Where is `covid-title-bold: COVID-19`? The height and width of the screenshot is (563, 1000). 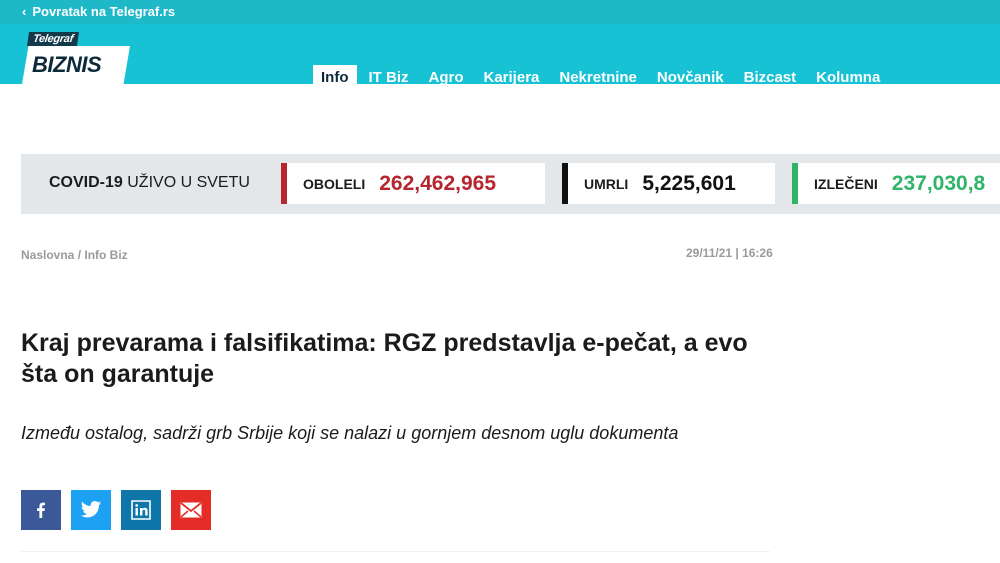 covid-title-bold: COVID-19 is located at coordinates (86, 182).